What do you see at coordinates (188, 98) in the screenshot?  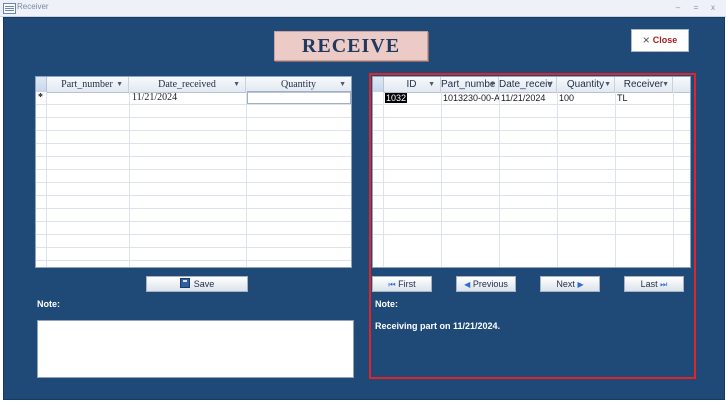 I see `date-received-cell: 11/21/2024` at bounding box center [188, 98].